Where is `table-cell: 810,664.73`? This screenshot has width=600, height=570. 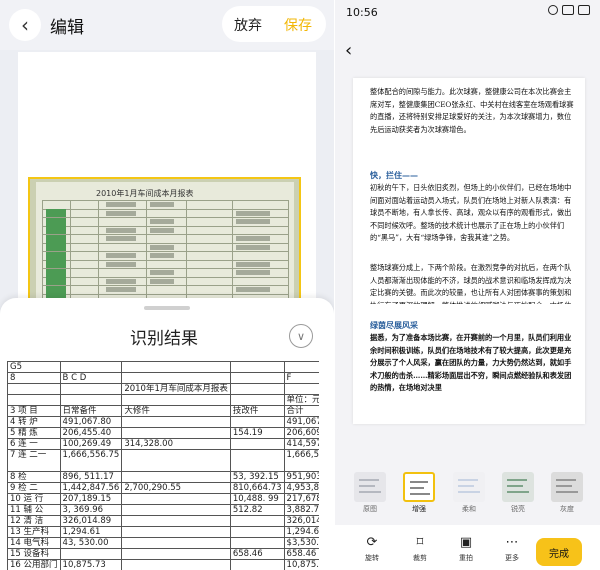 table-cell: 810,664.73 is located at coordinates (257, 488).